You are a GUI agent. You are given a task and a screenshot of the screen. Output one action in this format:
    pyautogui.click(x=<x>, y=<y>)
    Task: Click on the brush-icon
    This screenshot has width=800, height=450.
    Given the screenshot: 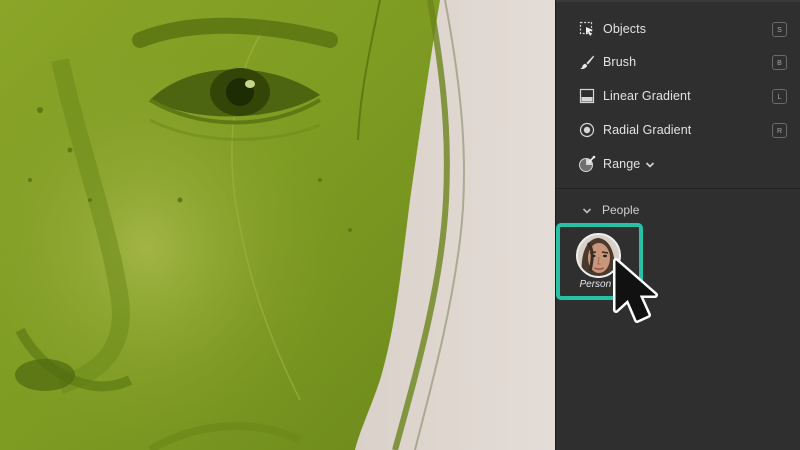 What is the action you would take?
    pyautogui.click(x=587, y=62)
    